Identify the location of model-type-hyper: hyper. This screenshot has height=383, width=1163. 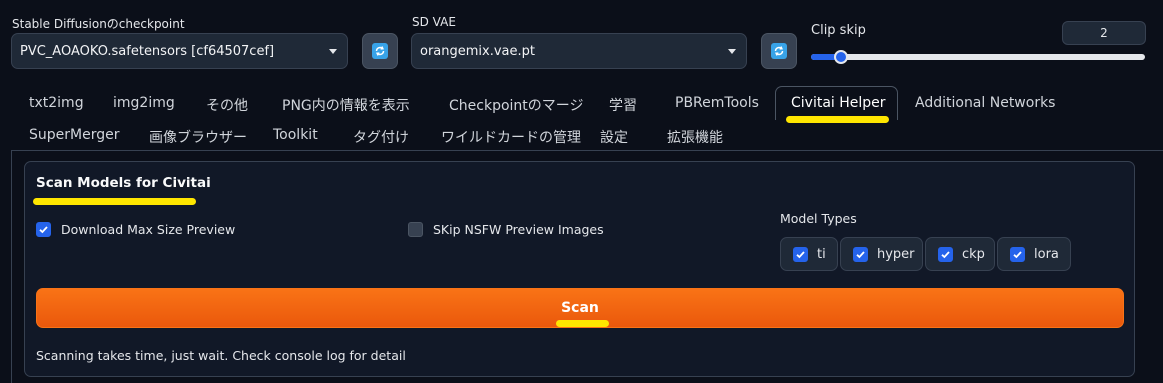
(881, 254).